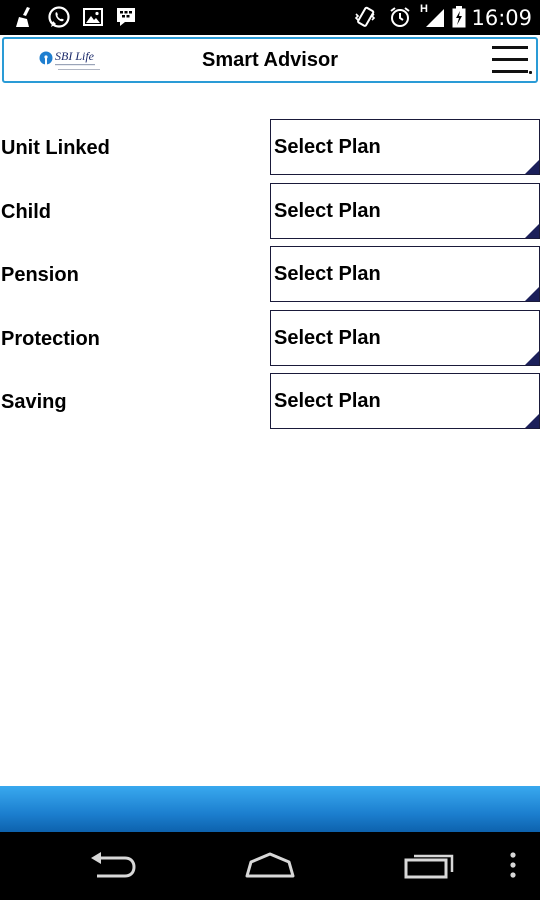 The width and height of the screenshot is (540, 900). I want to click on back-button, so click(112, 867).